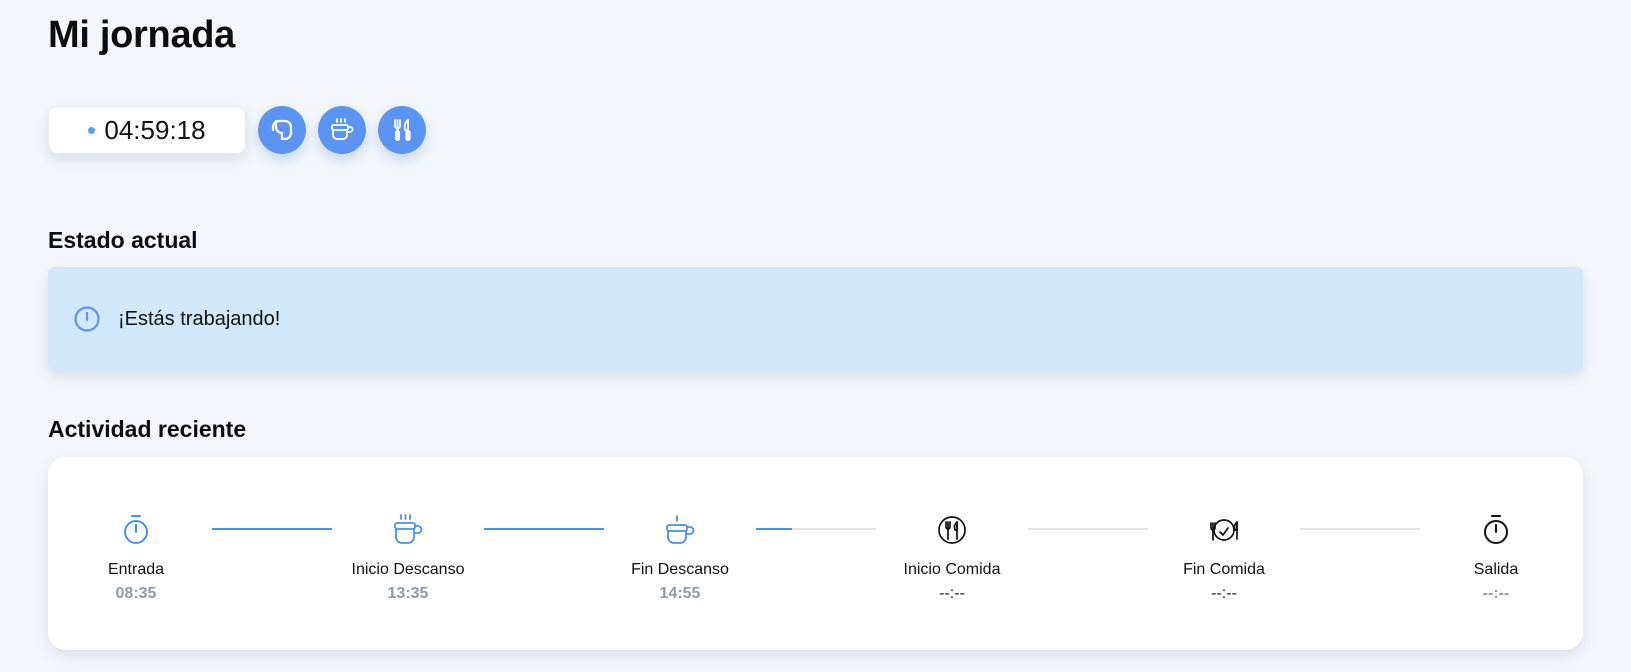 This screenshot has width=1631, height=672. What do you see at coordinates (408, 557) in the screenshot?
I see `timeline-step-inicio-descanso: Inicio Descanso 13:35` at bounding box center [408, 557].